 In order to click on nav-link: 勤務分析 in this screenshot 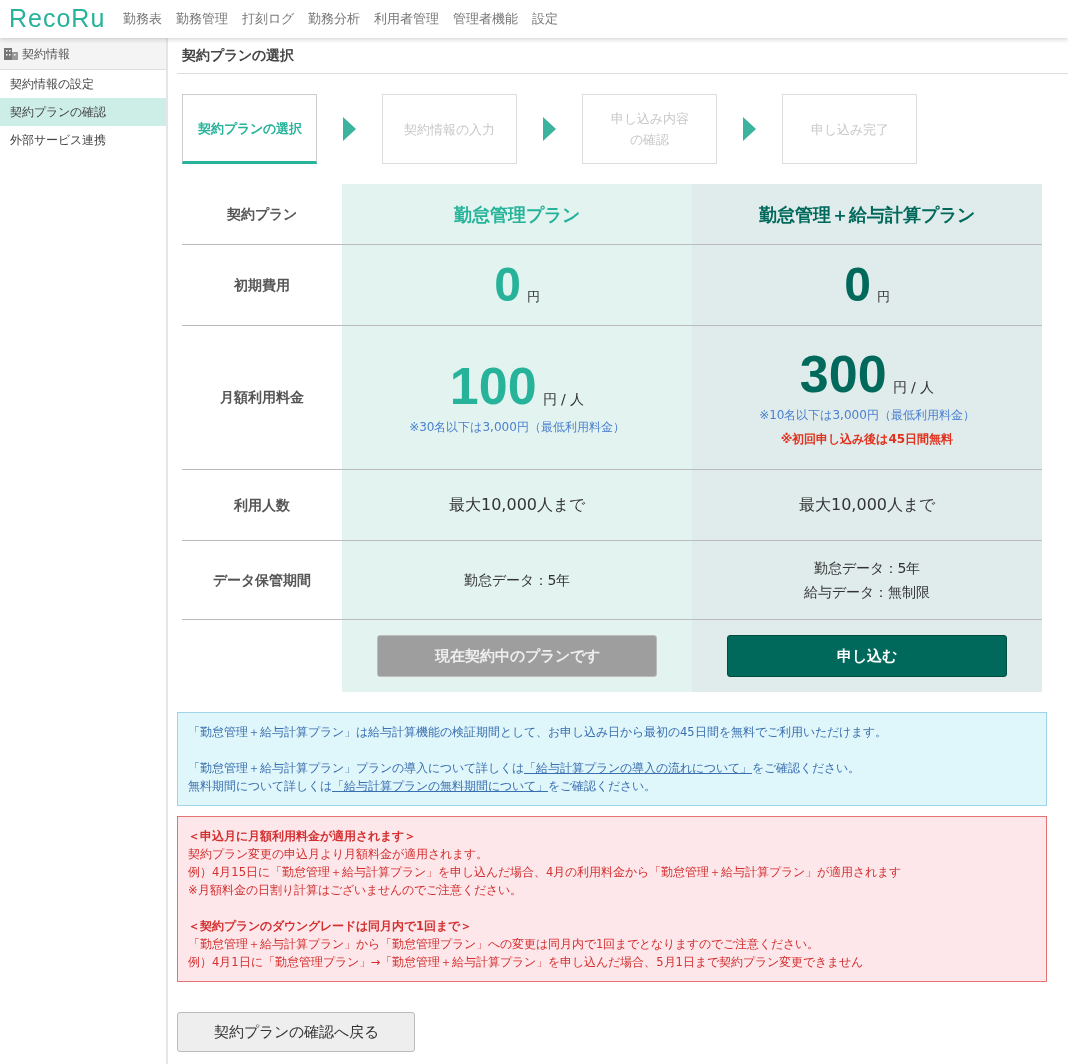, I will do `click(334, 19)`.